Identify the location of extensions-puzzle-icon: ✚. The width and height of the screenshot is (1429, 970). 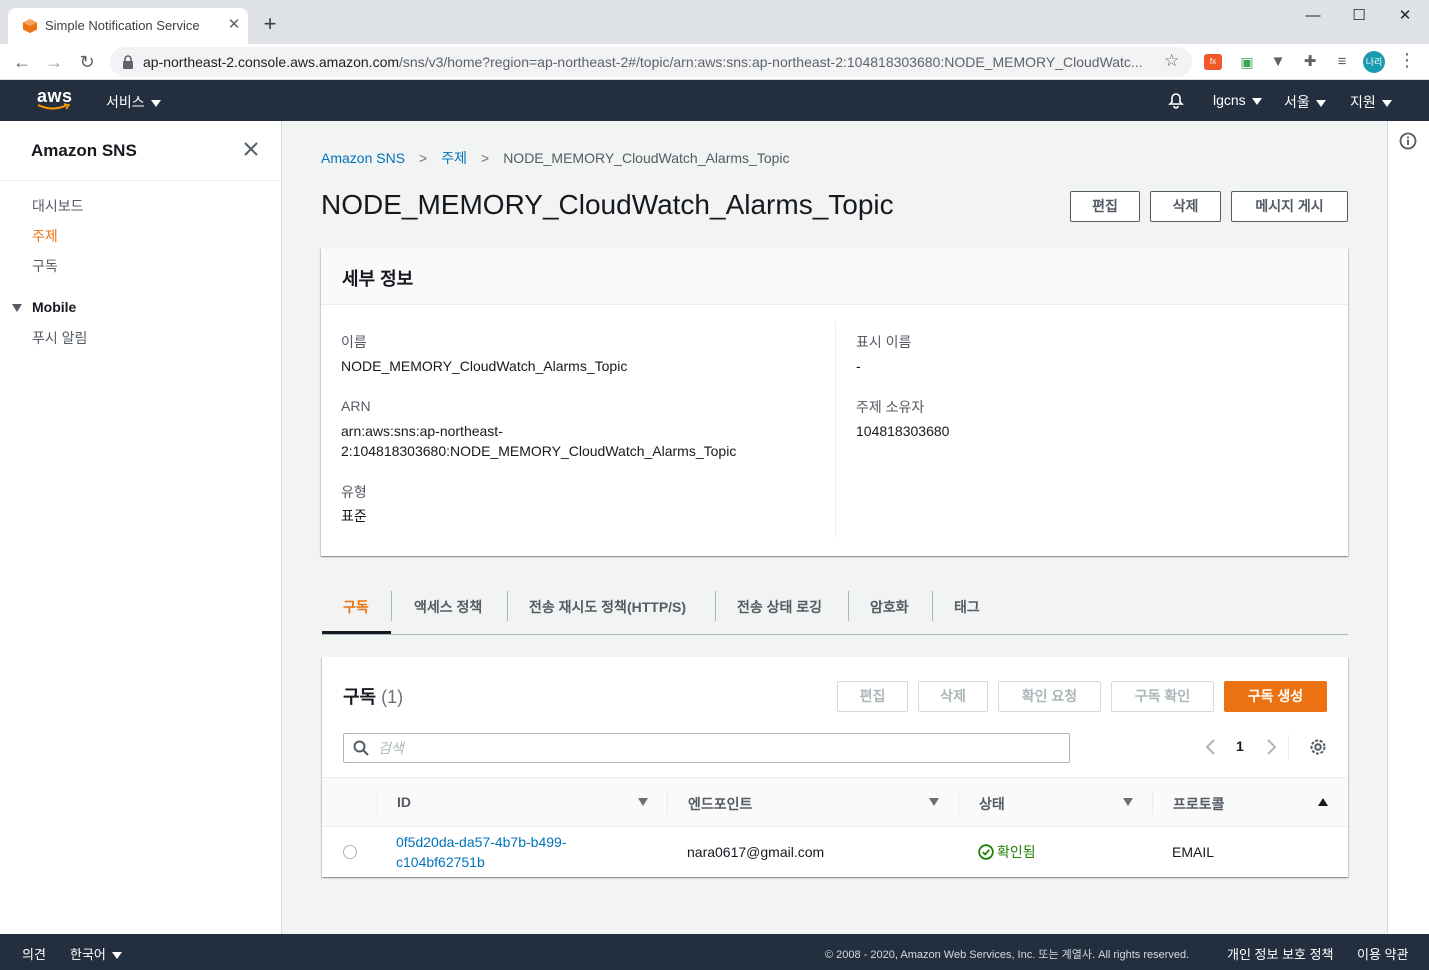
(1310, 62).